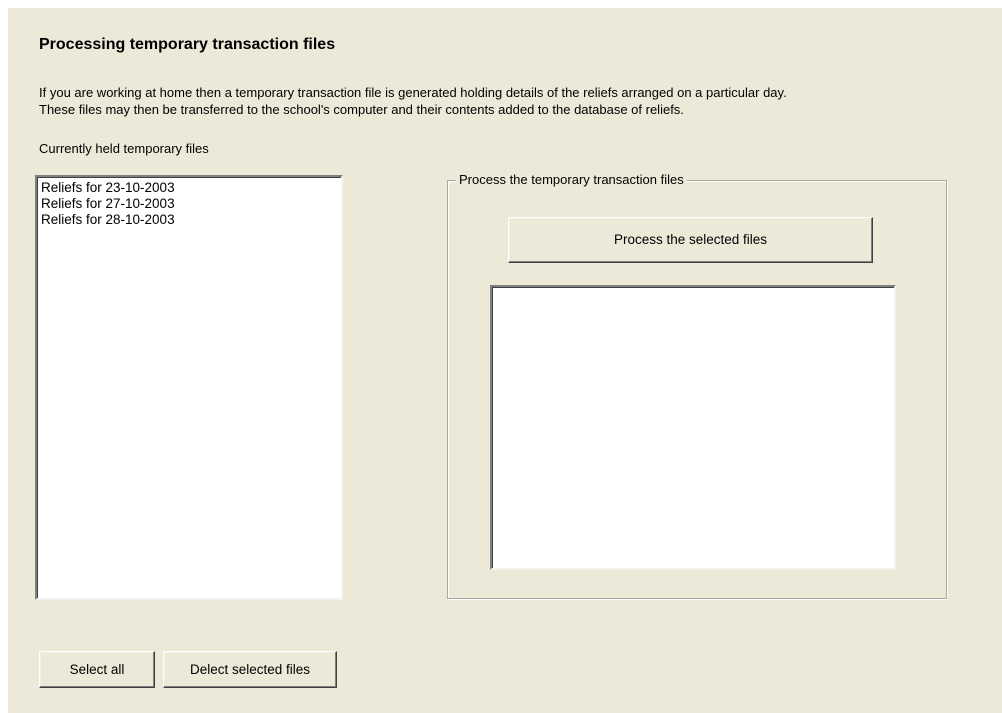  What do you see at coordinates (189, 220) in the screenshot?
I see `list-item: Reliefs for 28-10-2003` at bounding box center [189, 220].